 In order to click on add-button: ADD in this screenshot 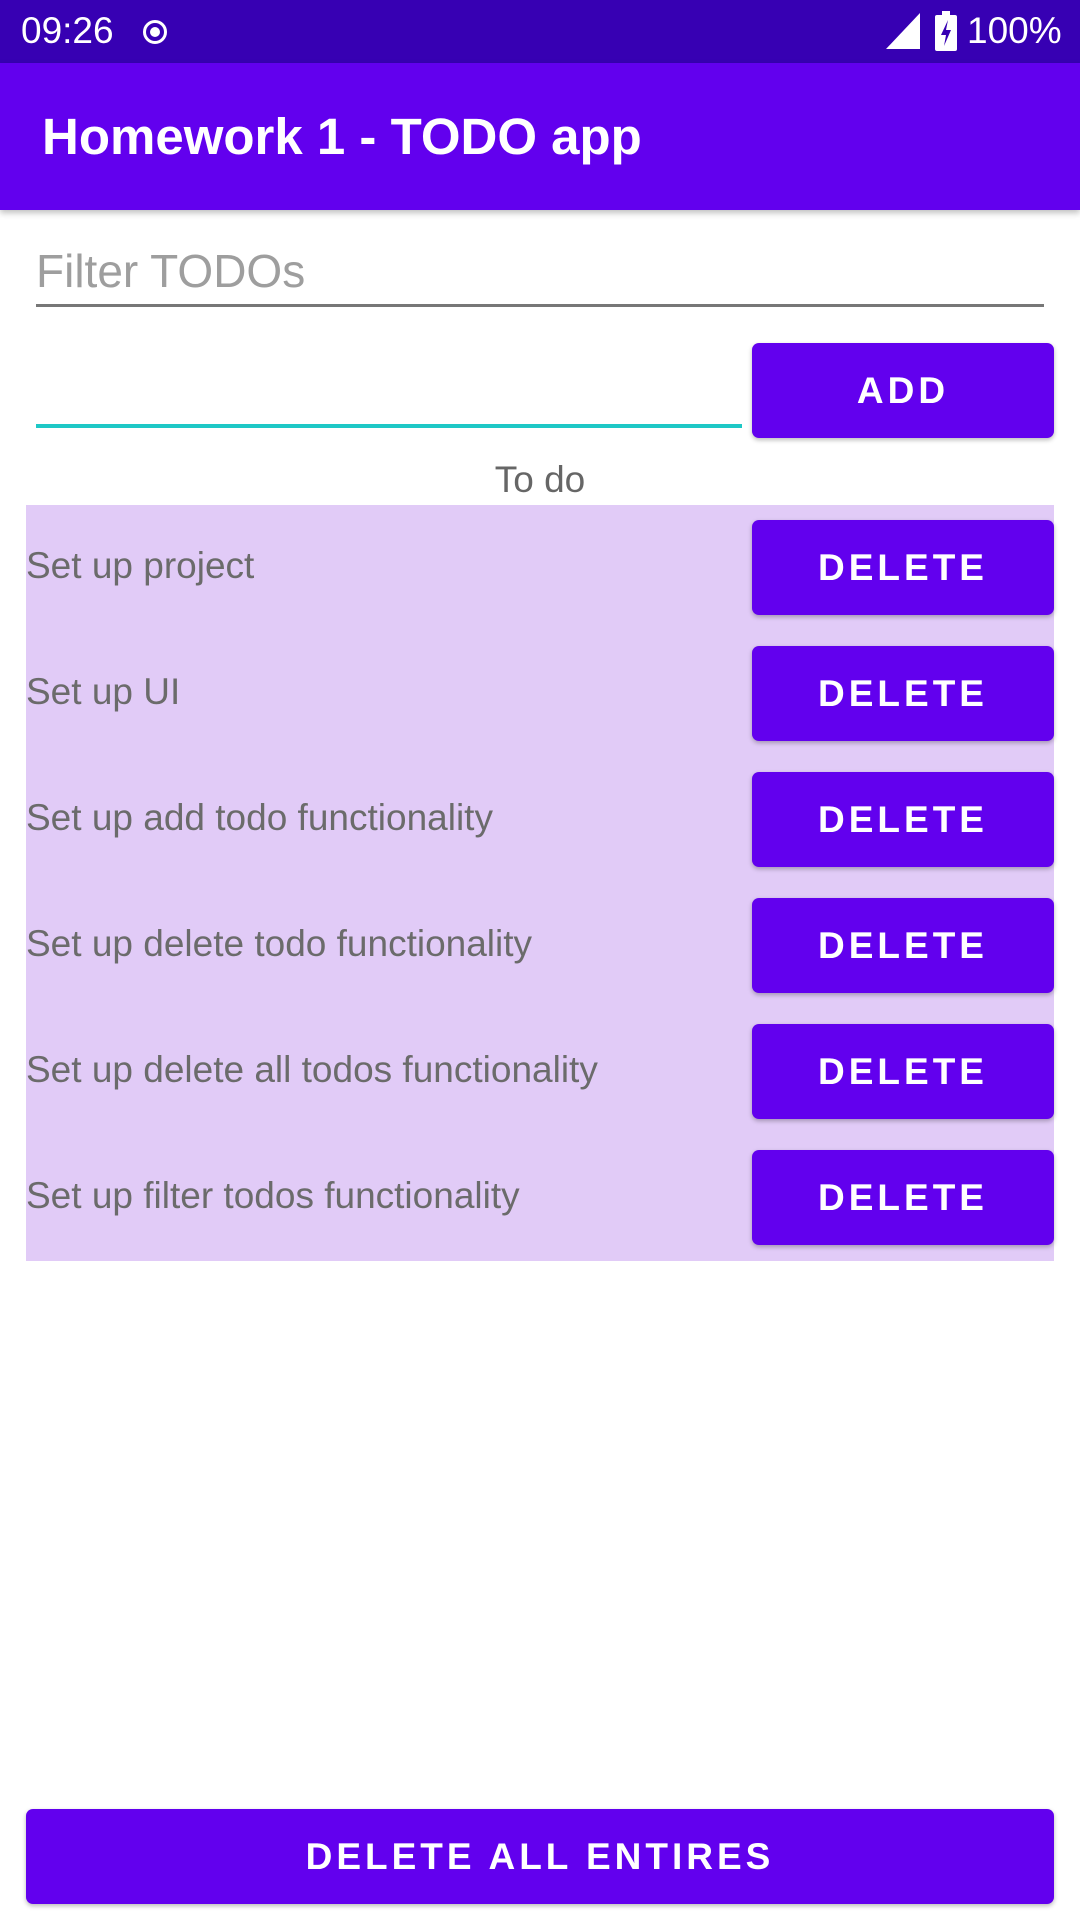, I will do `click(903, 390)`.